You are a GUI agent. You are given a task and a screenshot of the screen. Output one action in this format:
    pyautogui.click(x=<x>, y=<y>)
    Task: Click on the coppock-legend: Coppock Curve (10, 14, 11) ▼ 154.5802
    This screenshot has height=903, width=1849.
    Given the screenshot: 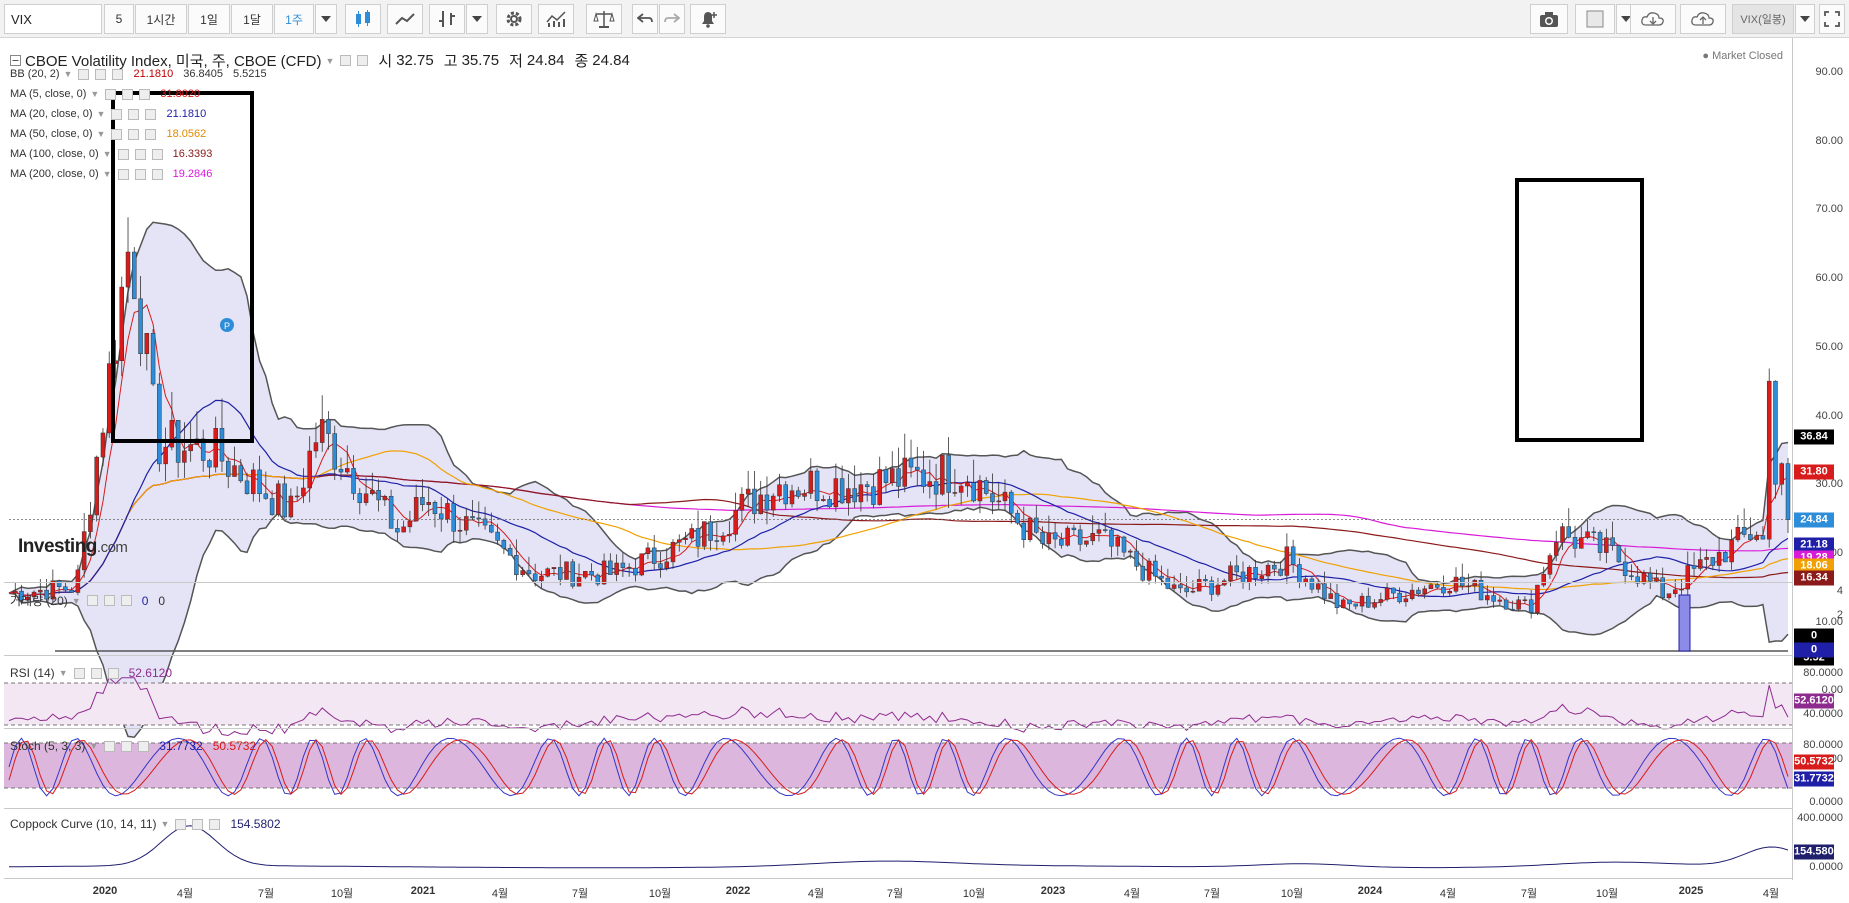 What is the action you would take?
    pyautogui.click(x=145, y=824)
    